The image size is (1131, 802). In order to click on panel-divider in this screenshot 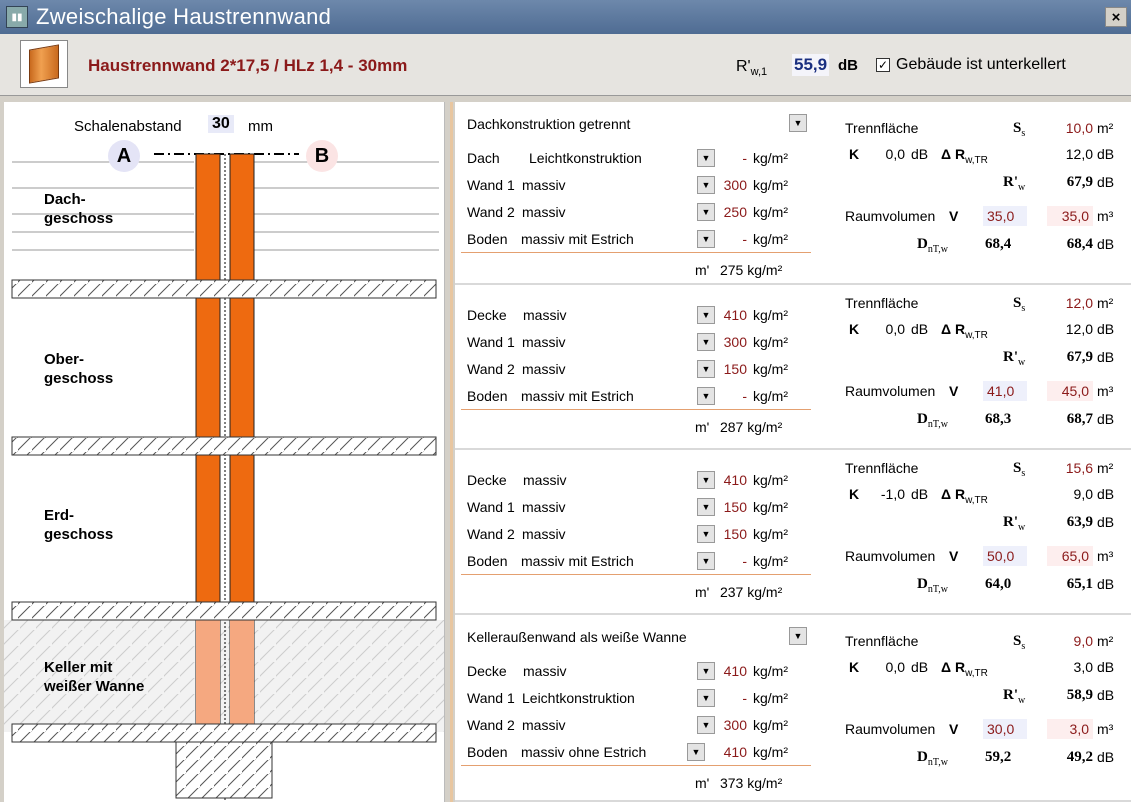, I will do `click(451, 452)`.